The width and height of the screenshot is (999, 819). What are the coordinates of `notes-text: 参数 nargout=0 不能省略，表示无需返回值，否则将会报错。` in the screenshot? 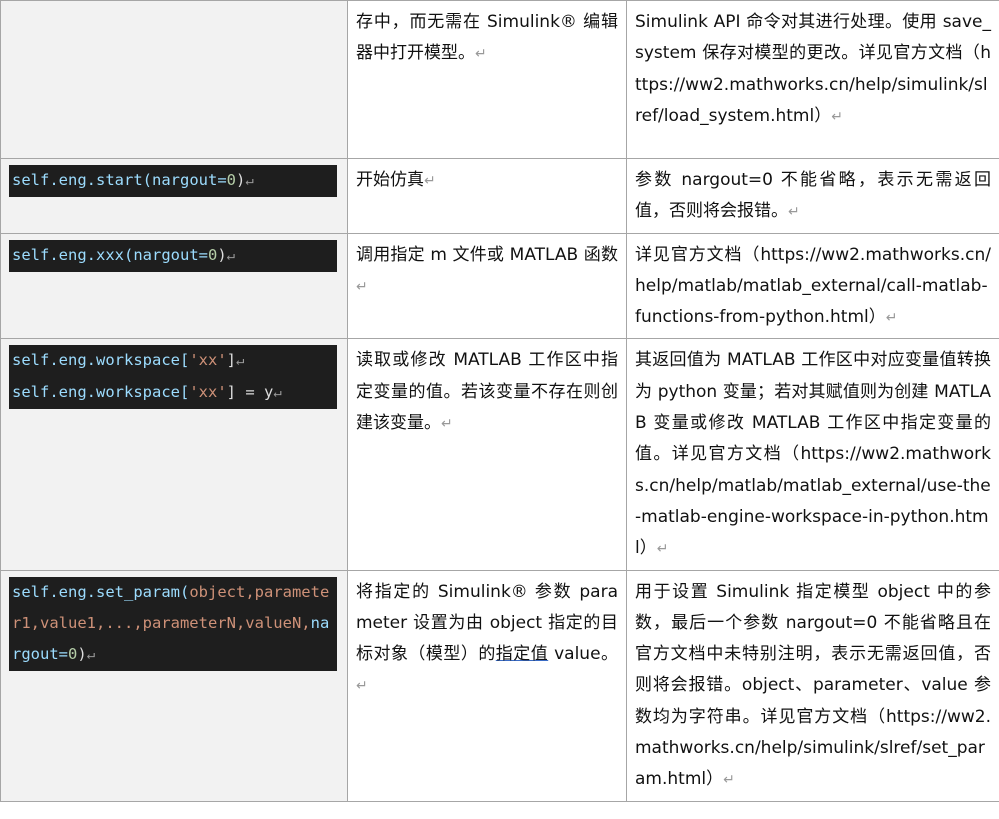 It's located at (813, 196).